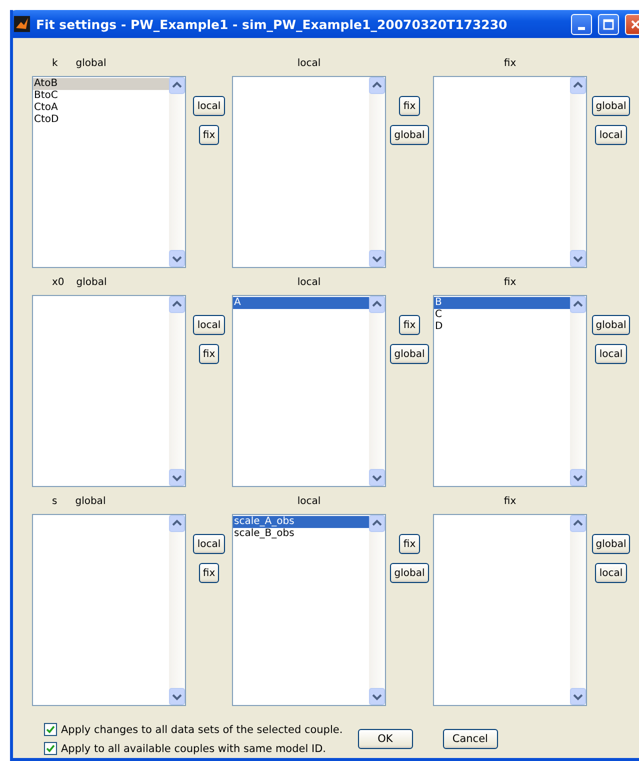  What do you see at coordinates (502, 315) in the screenshot?
I see `list-item: C` at bounding box center [502, 315].